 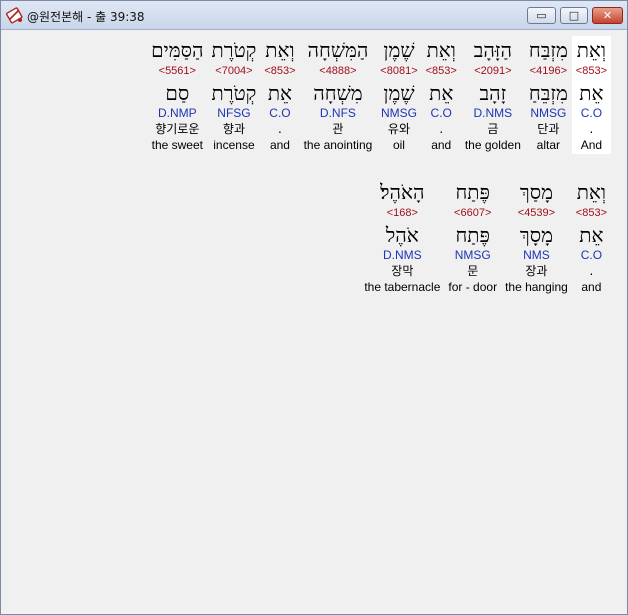 What do you see at coordinates (402, 271) in the screenshot?
I see `korean-gloss: 장막` at bounding box center [402, 271].